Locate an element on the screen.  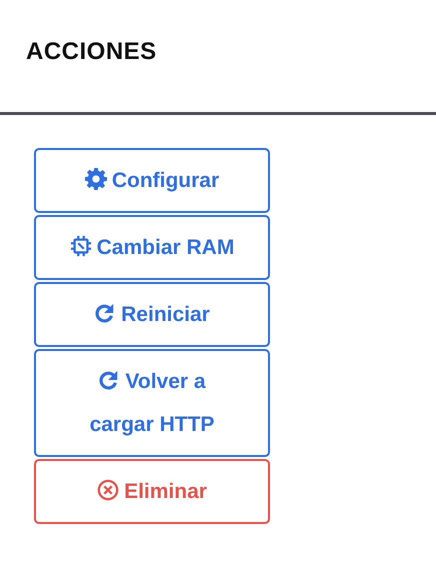
delete-button: Eliminar is located at coordinates (152, 491).